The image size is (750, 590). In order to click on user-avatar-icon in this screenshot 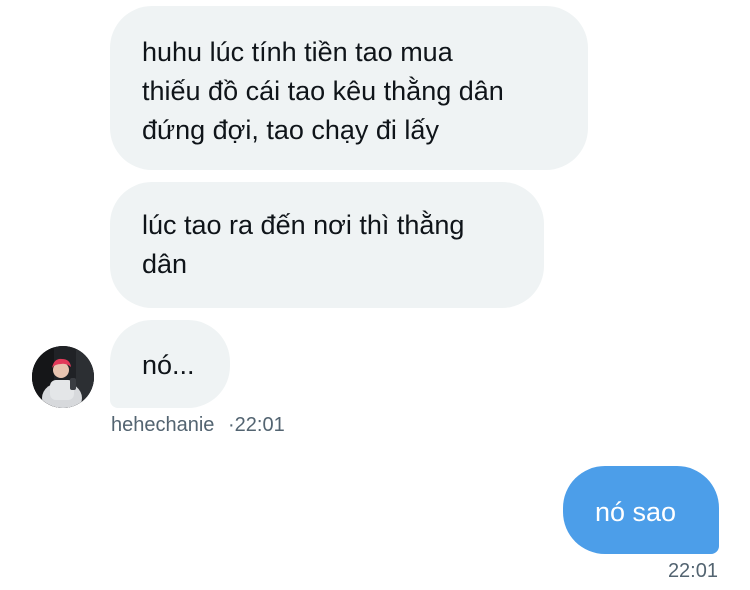, I will do `click(63, 377)`.